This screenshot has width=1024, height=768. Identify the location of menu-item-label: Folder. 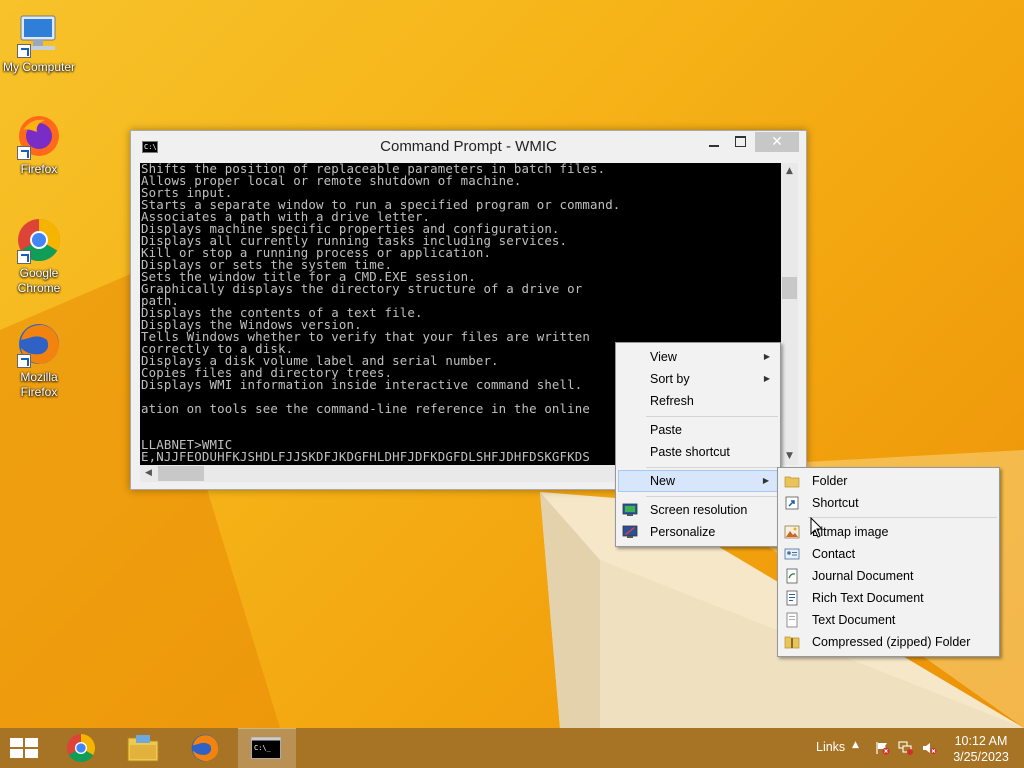
(830, 481).